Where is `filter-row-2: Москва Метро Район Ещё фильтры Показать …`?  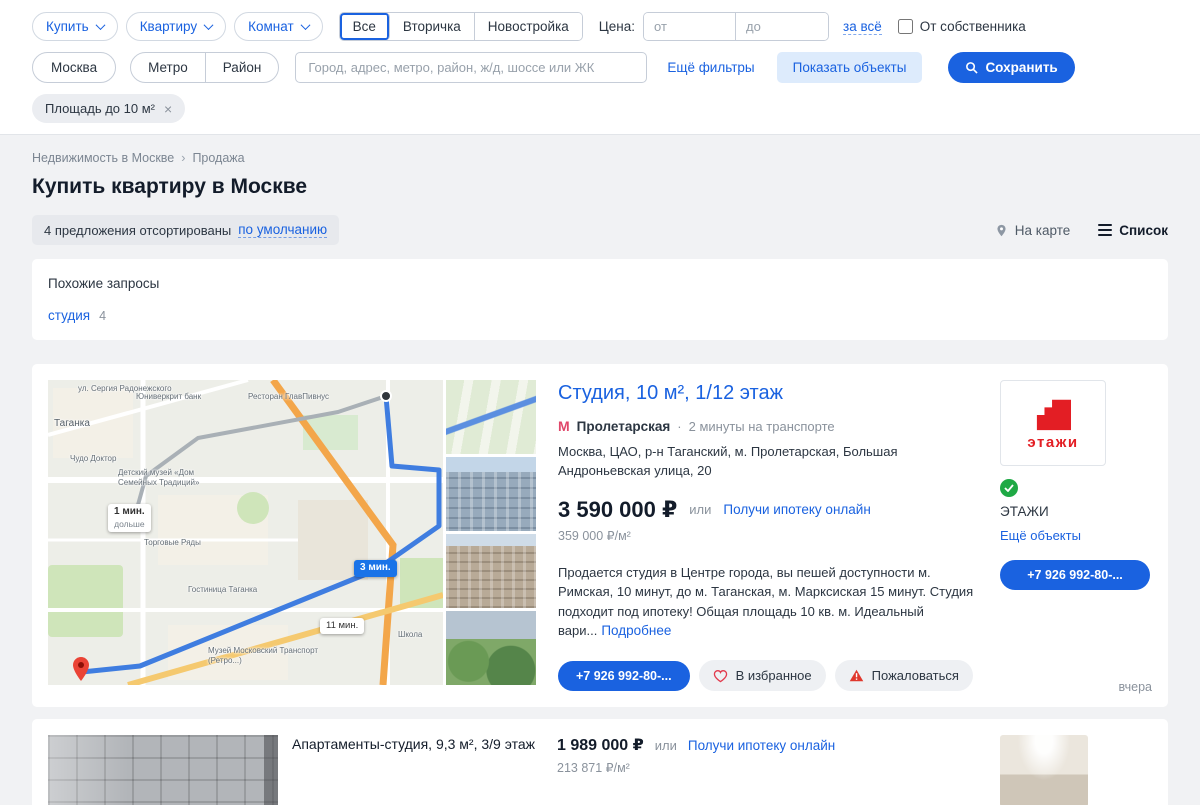
filter-row-2: Москва Метро Район Ещё фильтры Показать … is located at coordinates (600, 67).